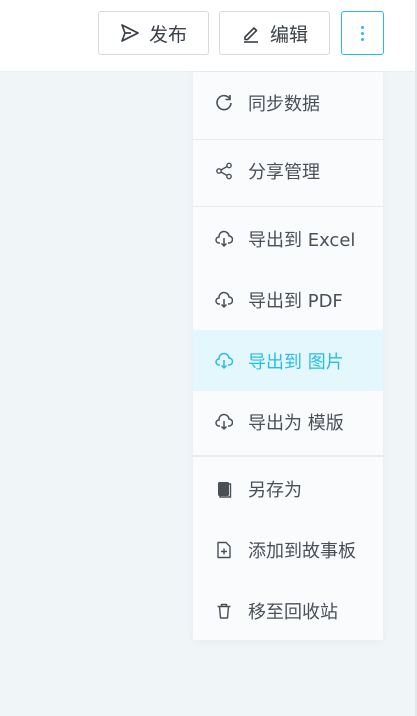  Describe the element at coordinates (293, 612) in the screenshot. I see `menu-item-label: 移至回收站` at that location.